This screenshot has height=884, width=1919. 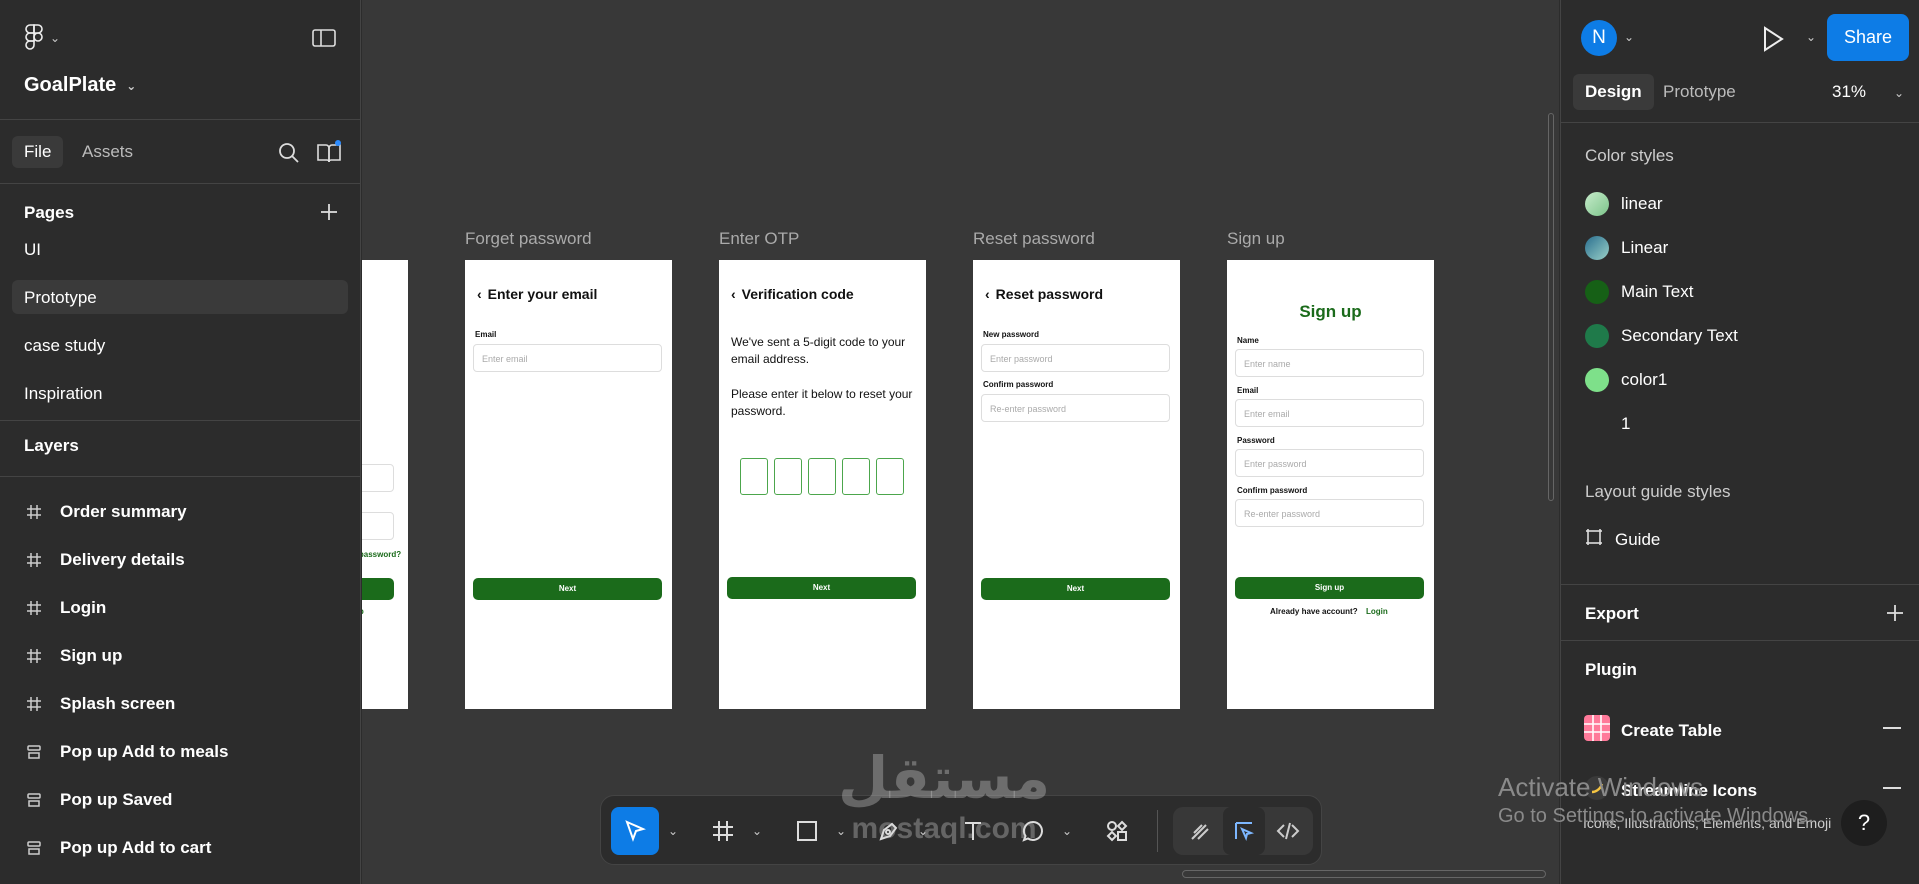 What do you see at coordinates (180, 345) in the screenshot?
I see `page-item-case-study: case study` at bounding box center [180, 345].